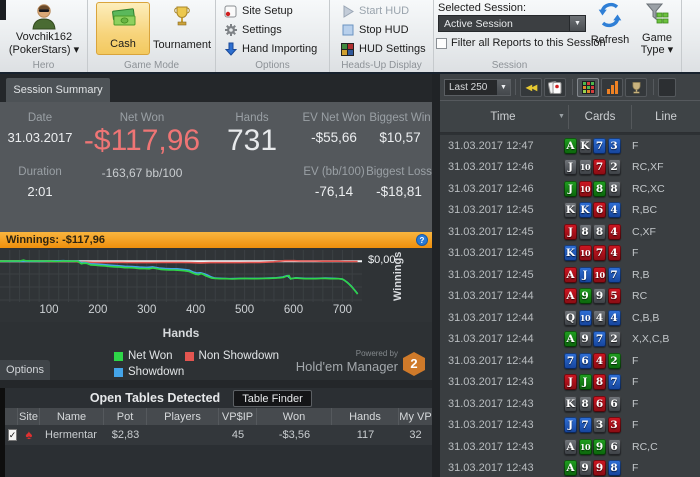  I want to click on hand-row: 31.03.2017 12:43 A 10 9 6 RC,C, so click(570, 447).